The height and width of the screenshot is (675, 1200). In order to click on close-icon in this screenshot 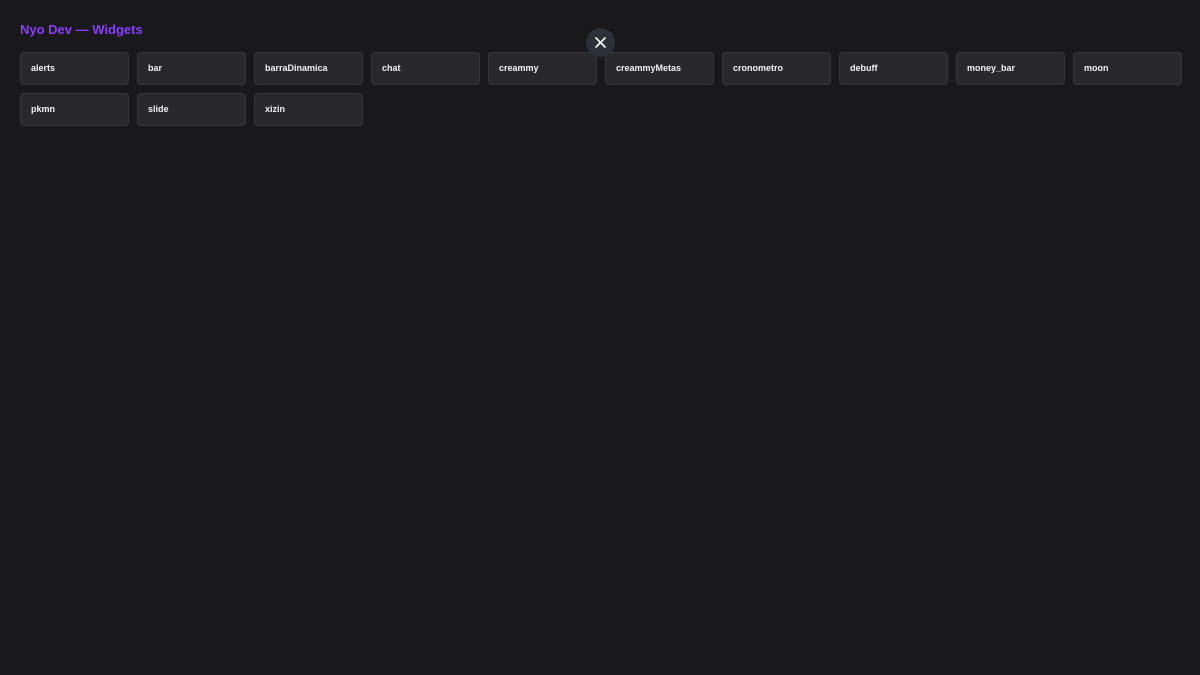, I will do `click(600, 42)`.